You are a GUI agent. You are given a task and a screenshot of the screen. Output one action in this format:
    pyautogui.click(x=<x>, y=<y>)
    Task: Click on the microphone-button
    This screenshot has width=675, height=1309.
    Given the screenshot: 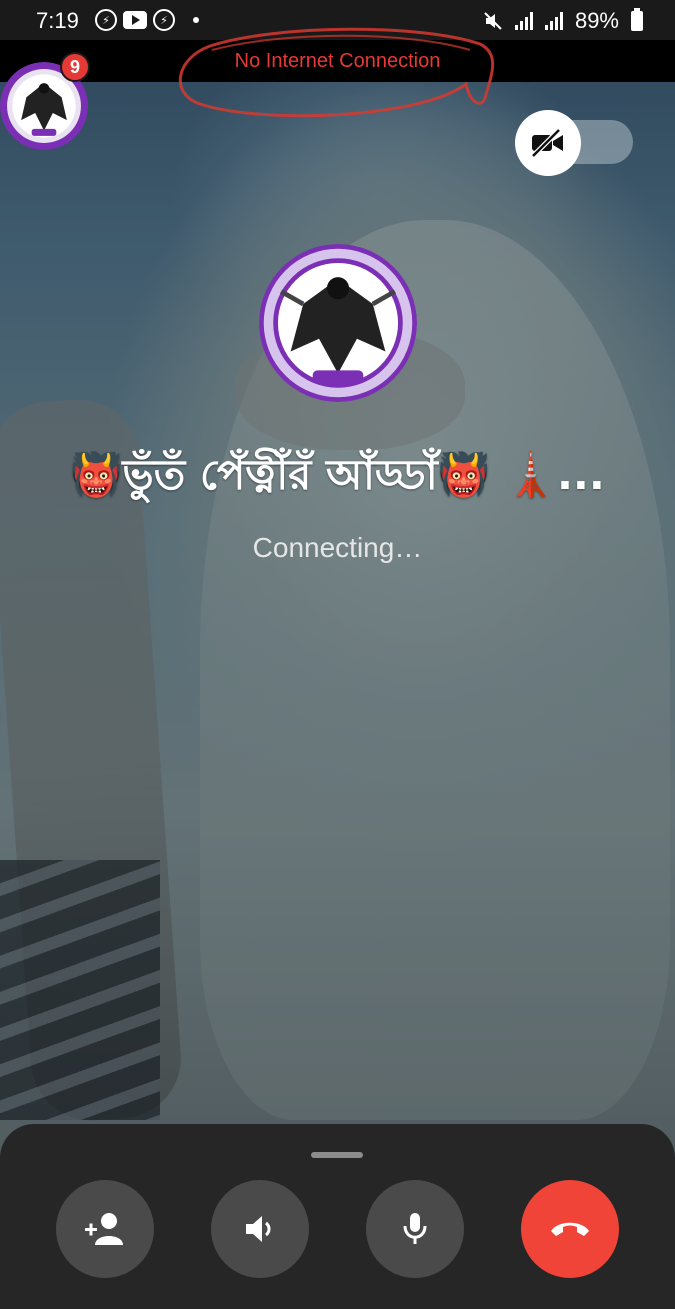 What is the action you would take?
    pyautogui.click(x=415, y=1229)
    